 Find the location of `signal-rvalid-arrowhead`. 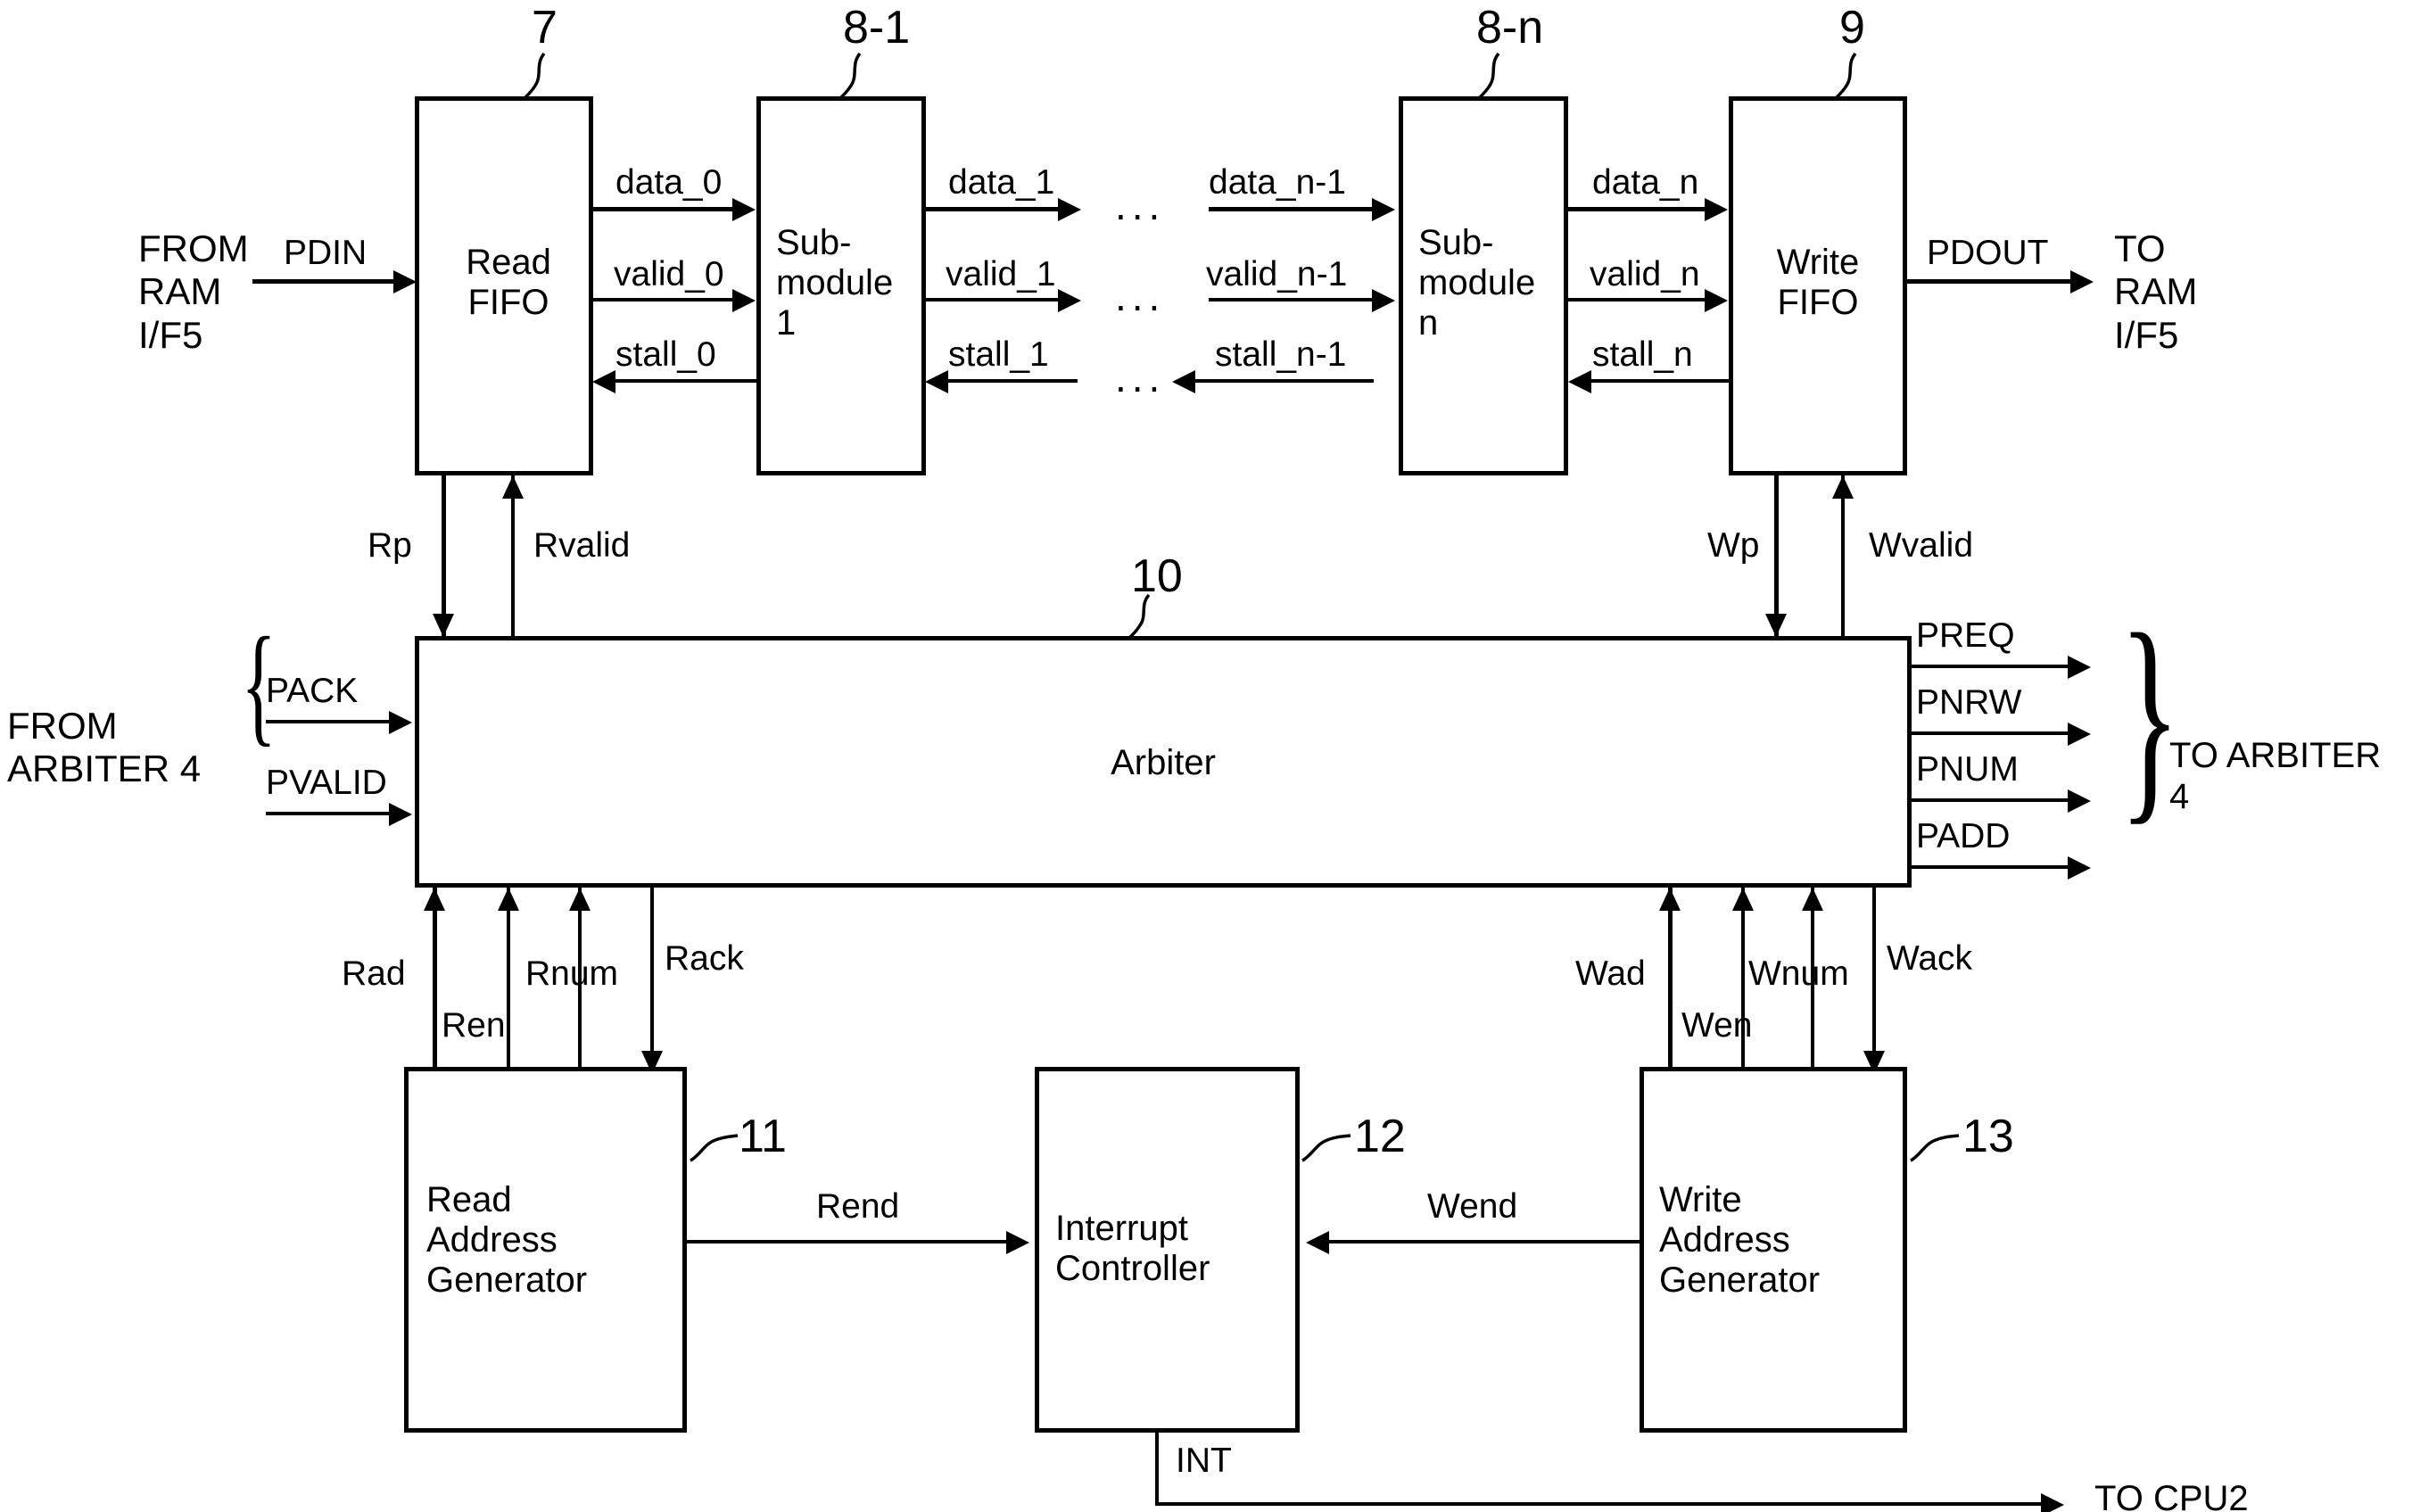

signal-rvalid-arrowhead is located at coordinates (513, 487).